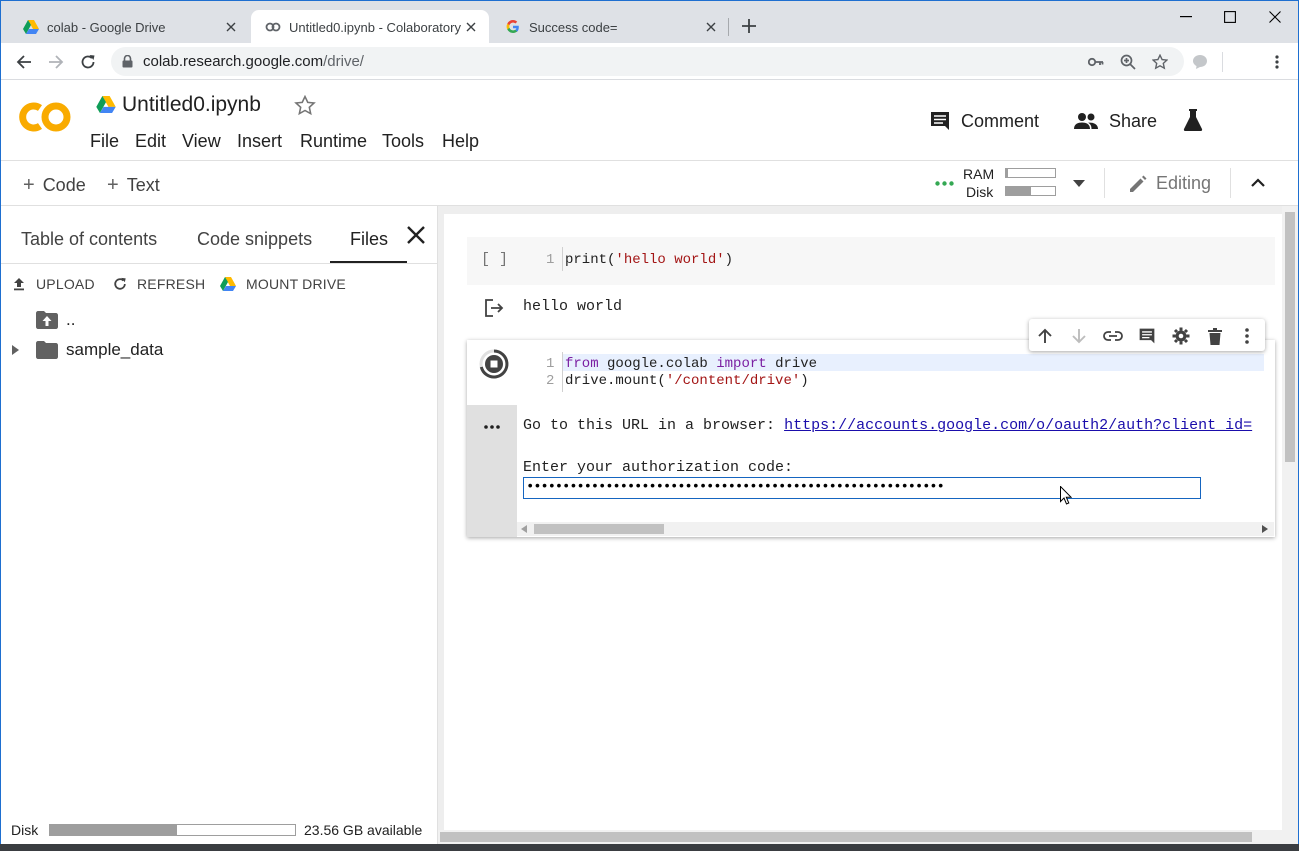 The image size is (1299, 851). I want to click on star-icon, so click(305, 105).